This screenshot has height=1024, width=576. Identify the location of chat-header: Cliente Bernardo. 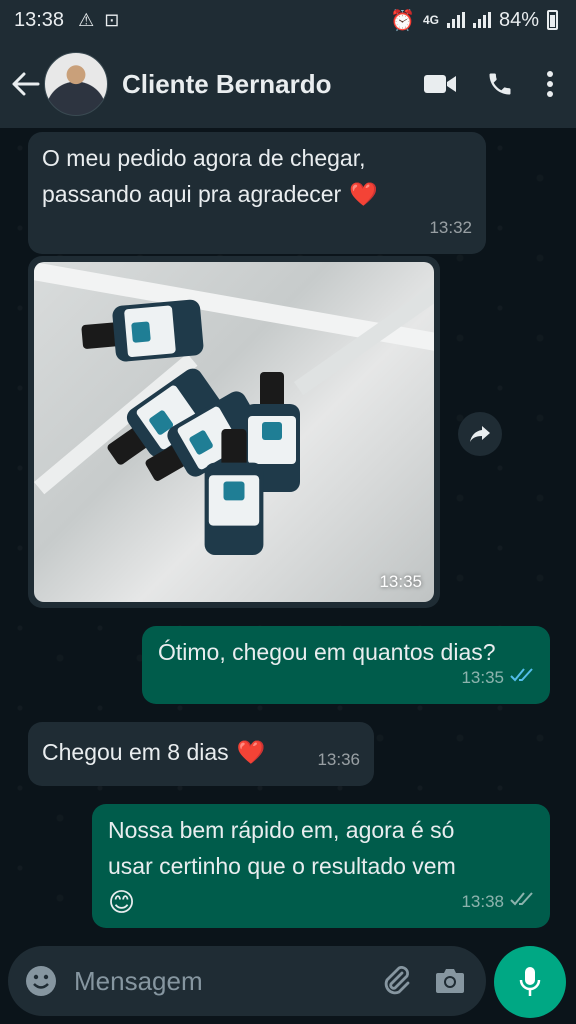
(288, 84).